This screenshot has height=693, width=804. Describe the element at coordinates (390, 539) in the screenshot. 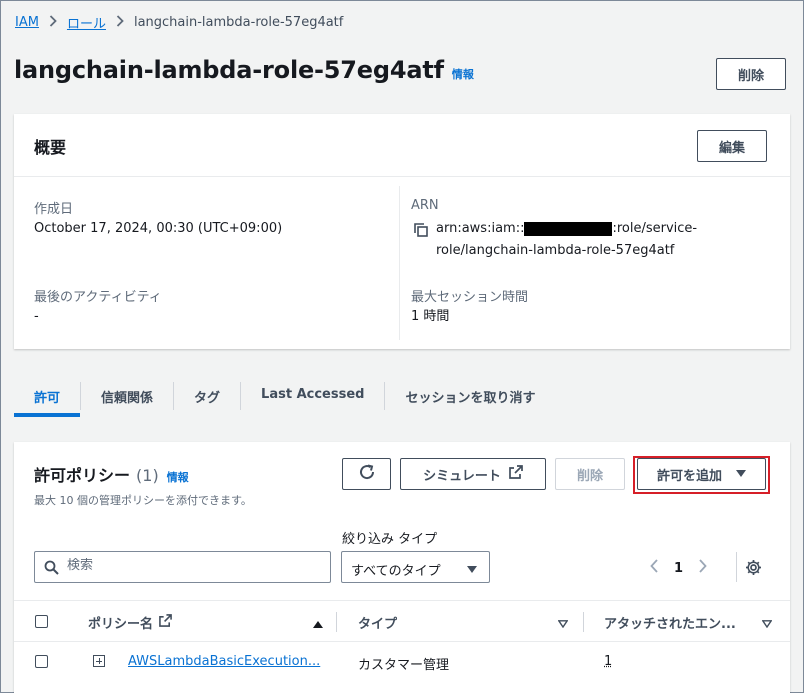

I see `filter-type-label: 絞り込み タイプ` at that location.